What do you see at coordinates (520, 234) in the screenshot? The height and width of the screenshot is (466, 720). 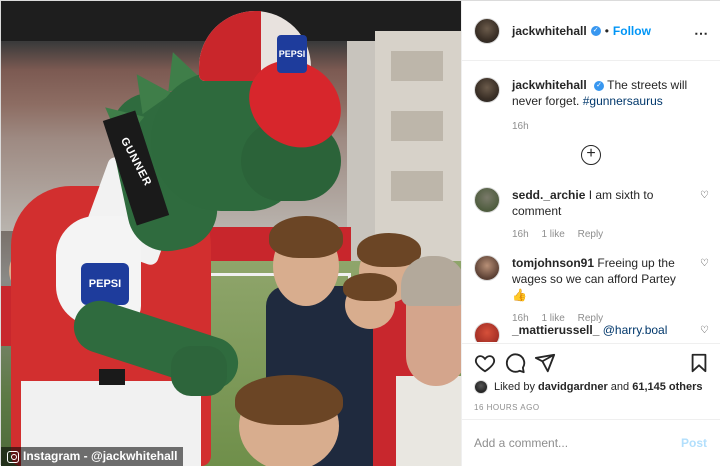 I see `comment-time: 16h` at bounding box center [520, 234].